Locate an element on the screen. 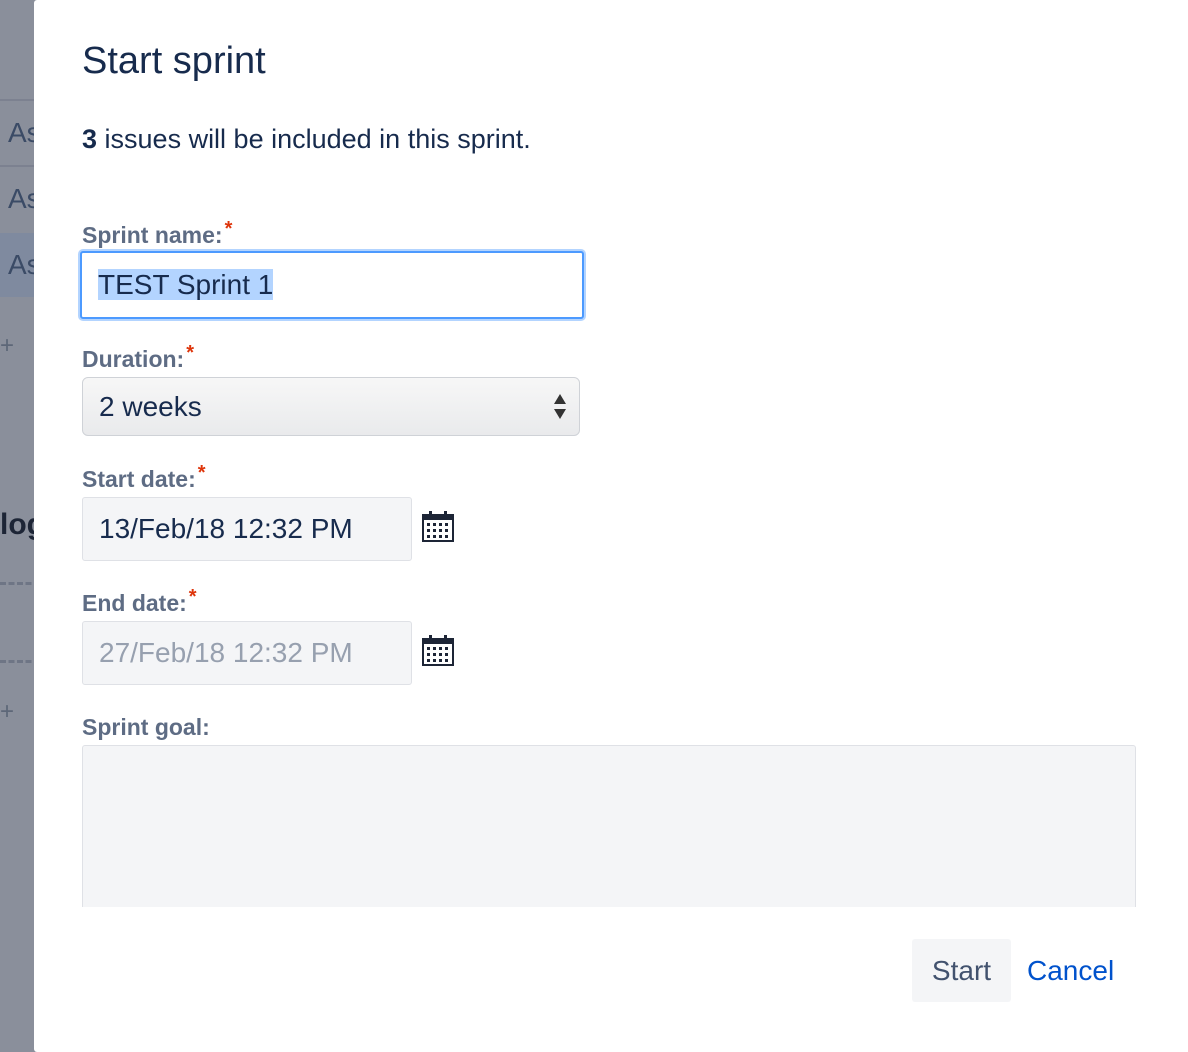 The image size is (1188, 1052). cancel-link: Cancel is located at coordinates (1070, 970).